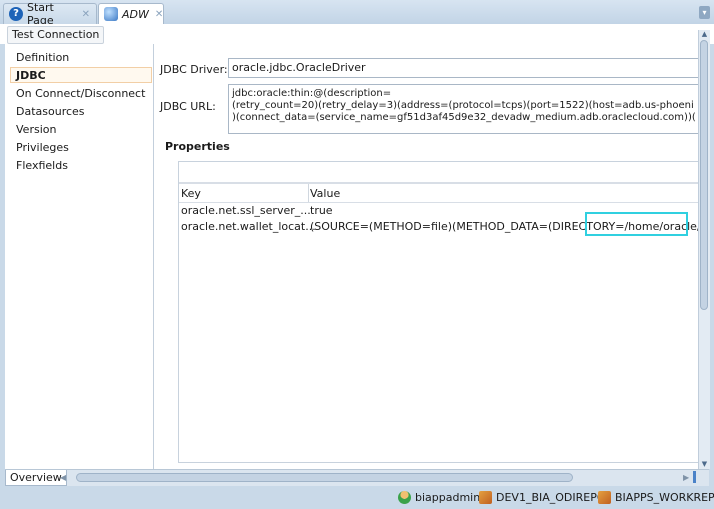  Describe the element at coordinates (42, 165) in the screenshot. I see `nav-item-flexfields: Flexfields` at that location.